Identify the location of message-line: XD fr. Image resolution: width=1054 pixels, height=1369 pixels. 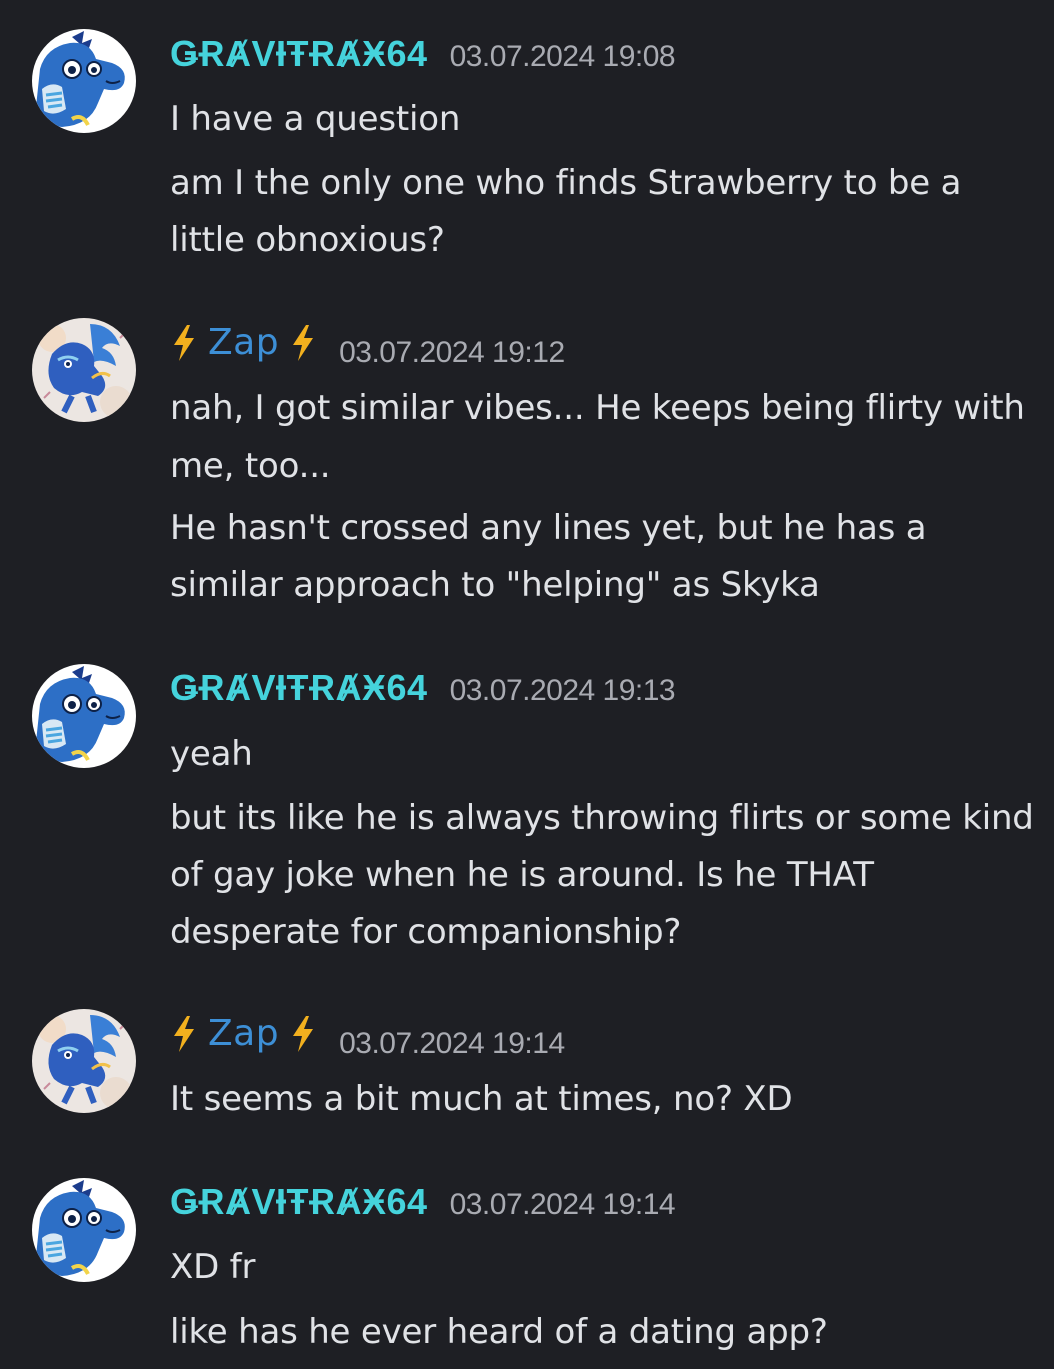
(213, 1267).